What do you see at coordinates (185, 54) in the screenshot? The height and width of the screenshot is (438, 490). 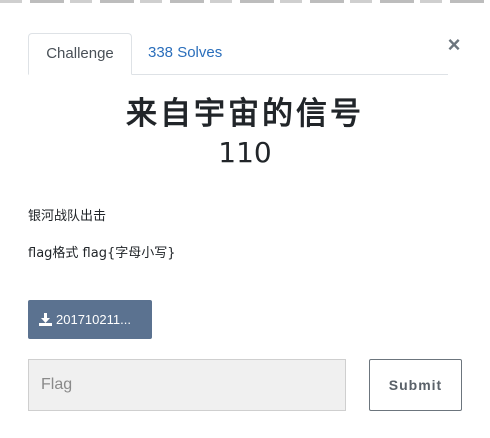 I see `tab-solves: 338 Solves` at bounding box center [185, 54].